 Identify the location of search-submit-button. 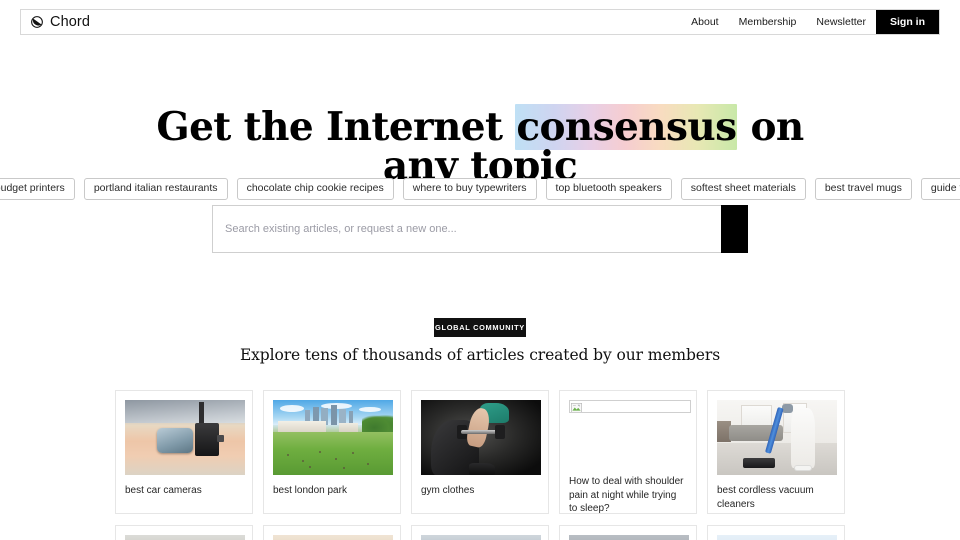
(734, 229).